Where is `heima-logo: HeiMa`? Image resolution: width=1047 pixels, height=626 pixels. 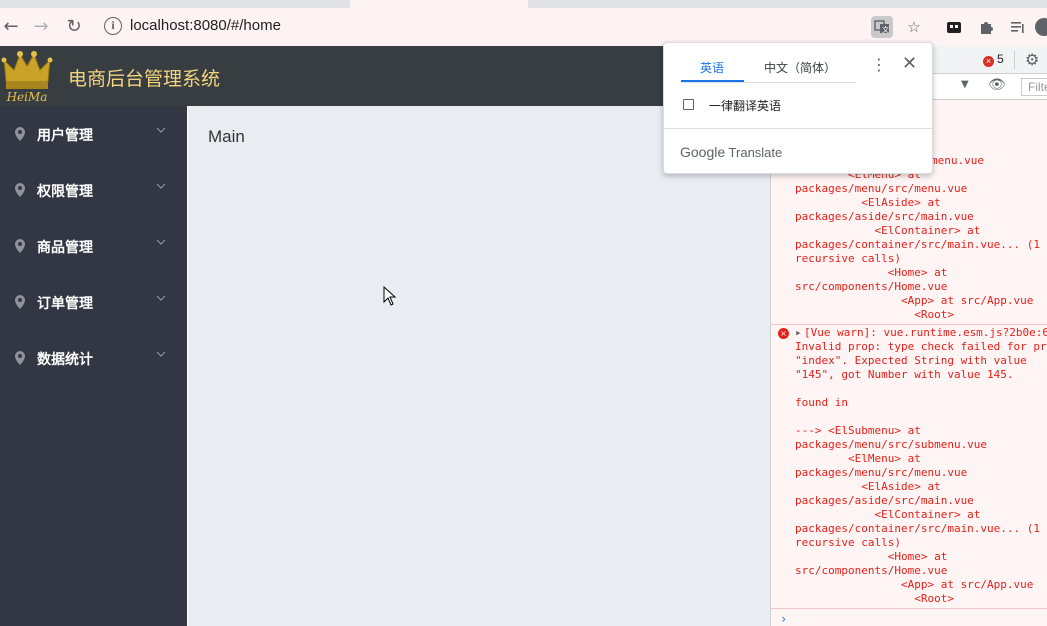 heima-logo: HeiMa is located at coordinates (27, 76).